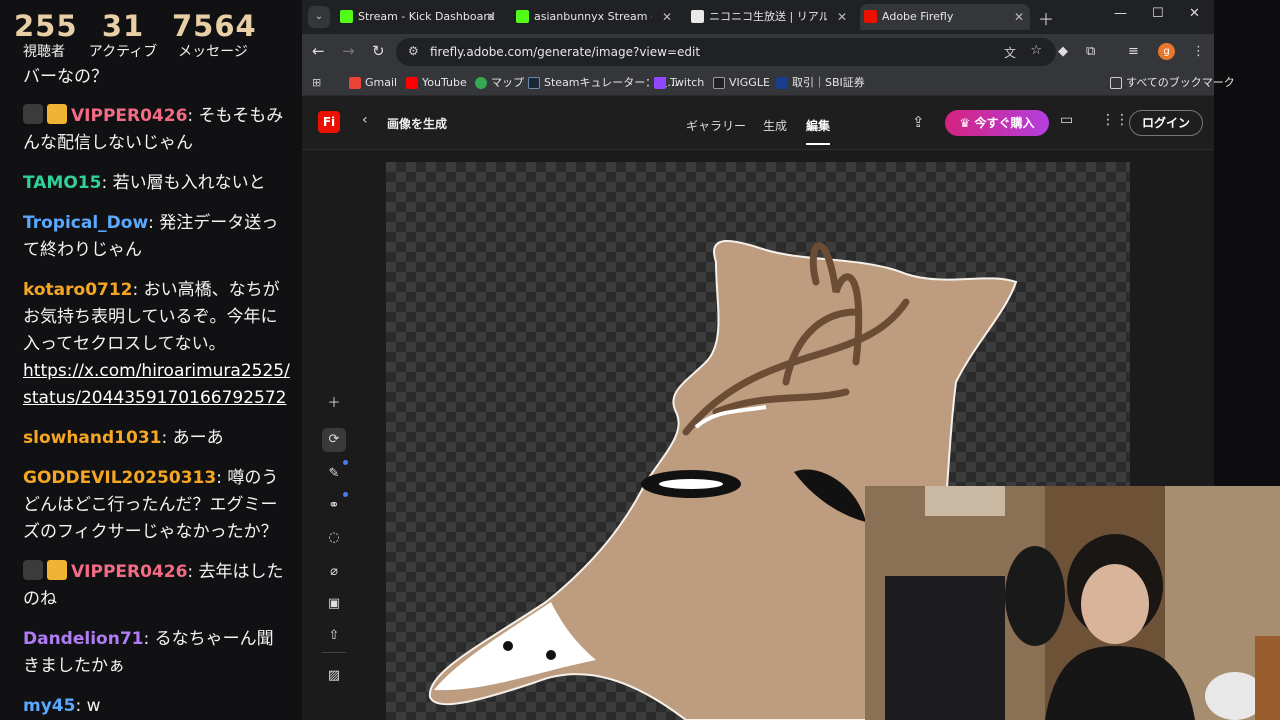  Describe the element at coordinates (49, 706) in the screenshot. I see `chat-username: my45` at that location.